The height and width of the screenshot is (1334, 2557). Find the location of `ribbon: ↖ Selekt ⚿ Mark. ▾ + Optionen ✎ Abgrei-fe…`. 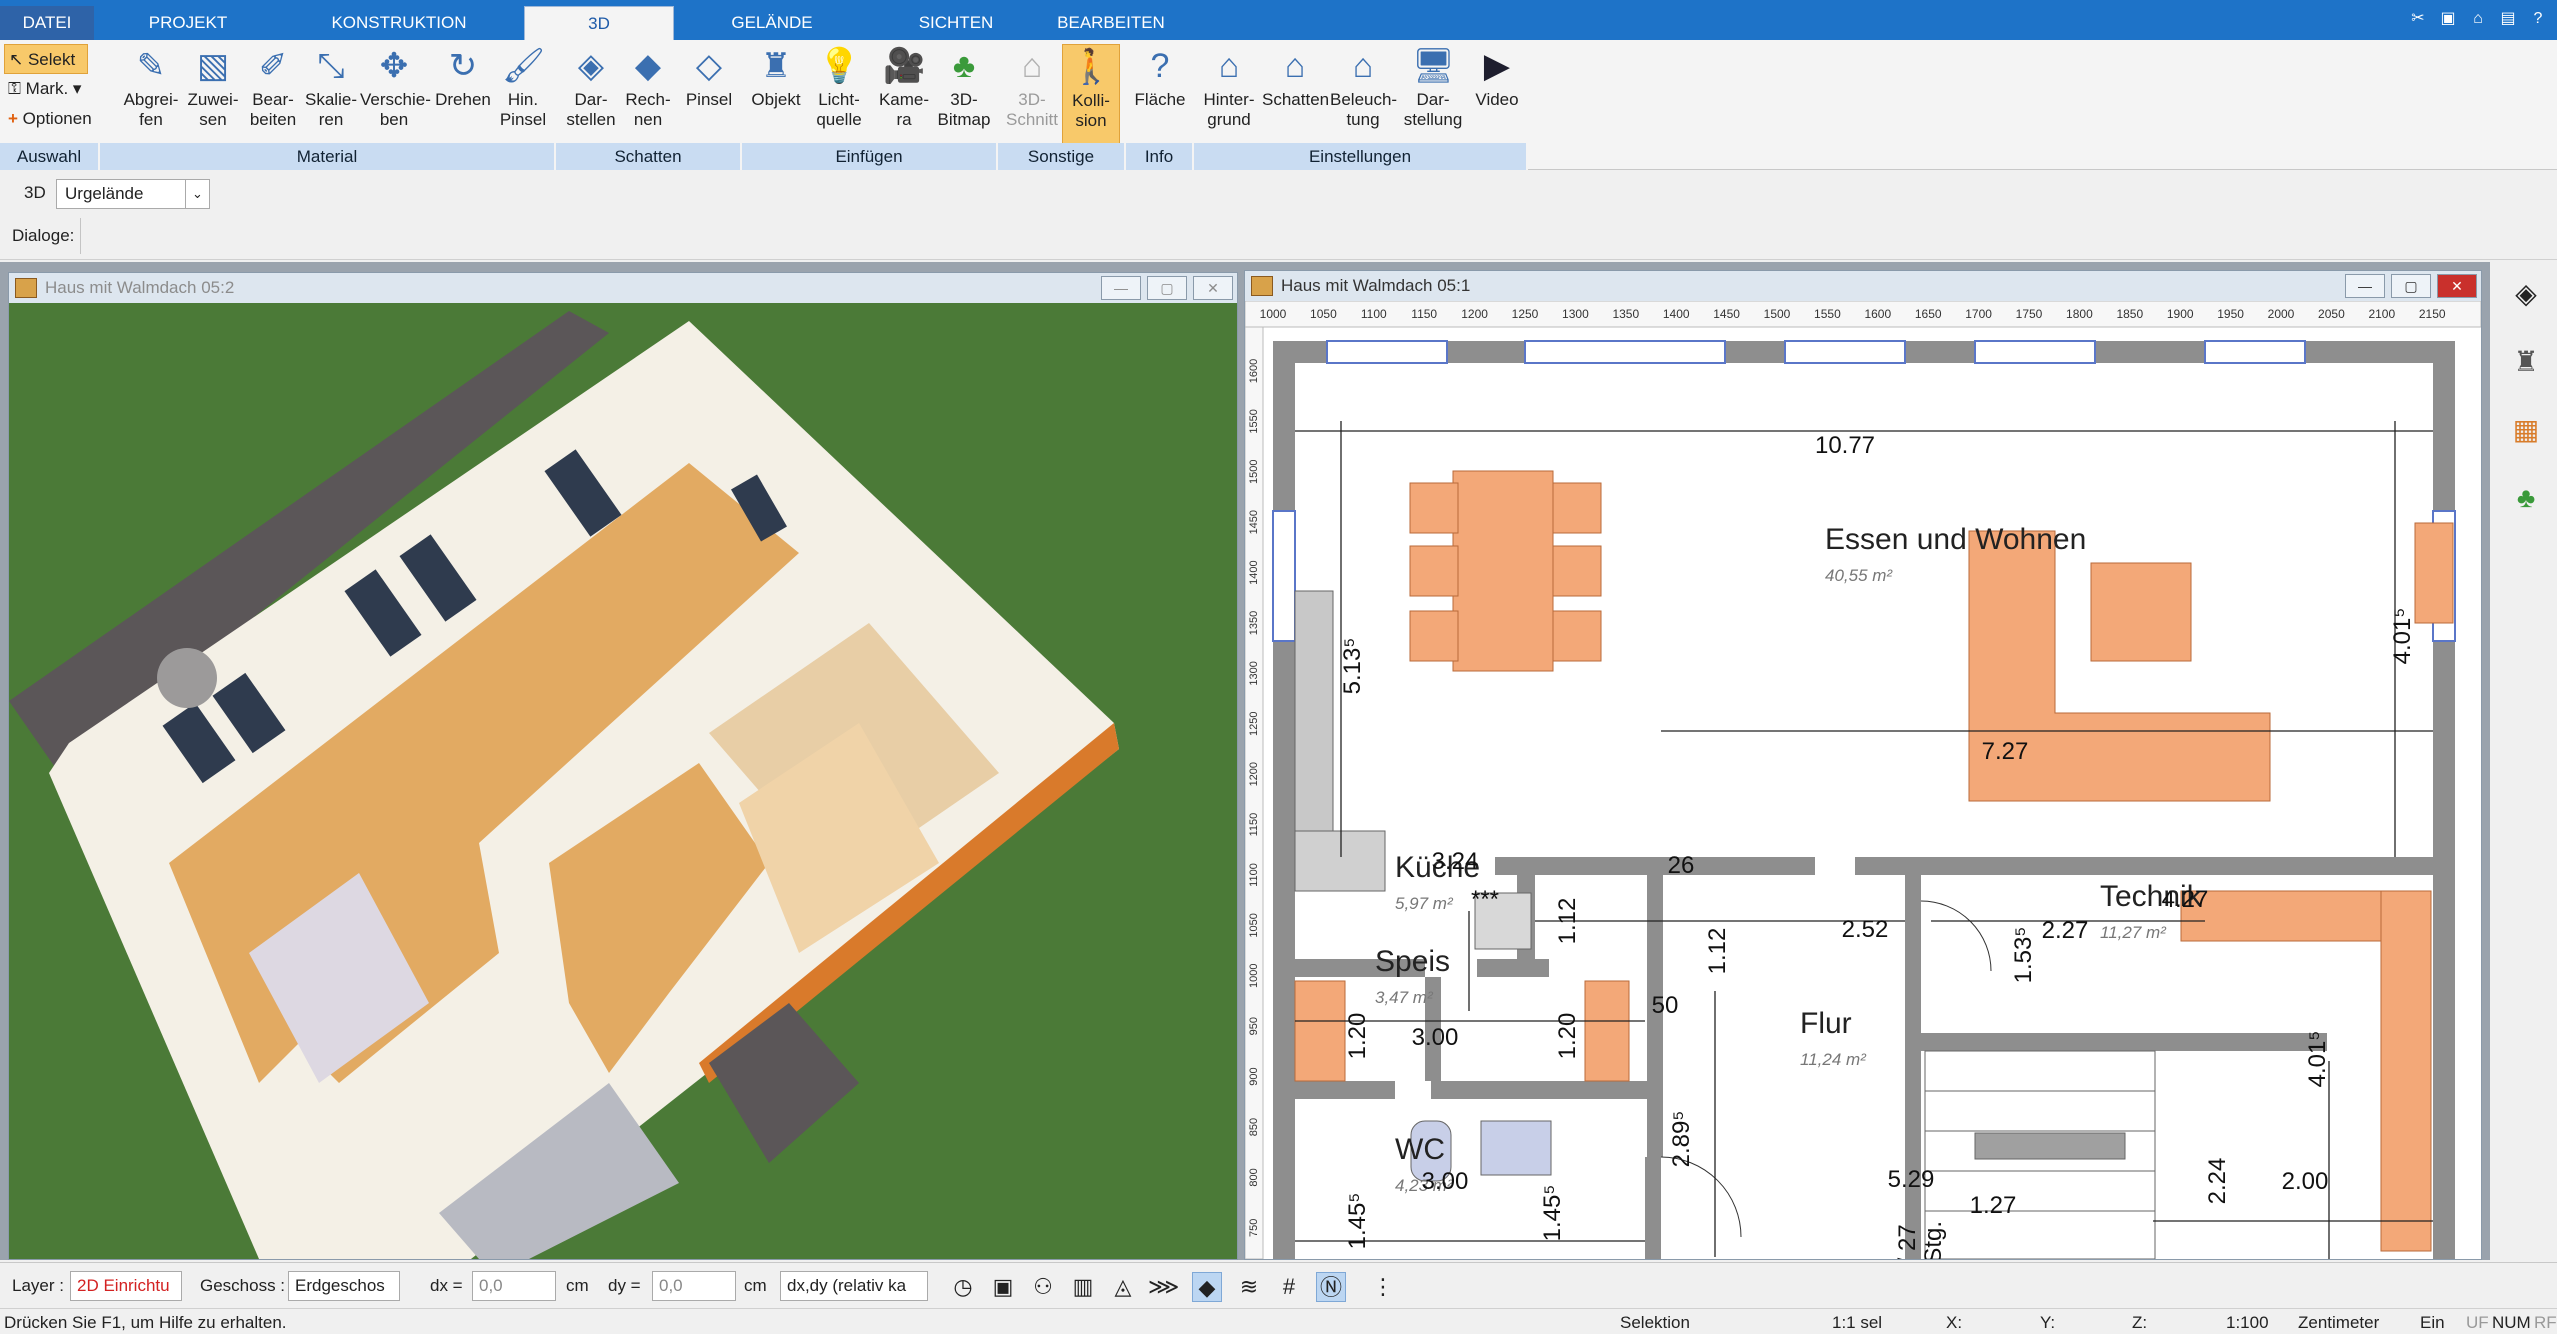

ribbon: ↖ Selekt ⚿ Mark. ▾ + Optionen ✎ Abgrei-fe… is located at coordinates (1278, 105).